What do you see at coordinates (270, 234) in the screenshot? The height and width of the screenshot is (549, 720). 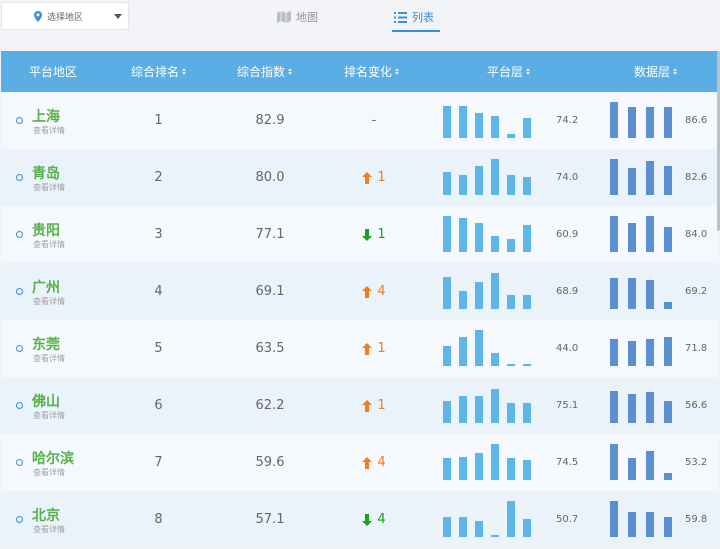 I see `overall-score: 77.1` at bounding box center [270, 234].